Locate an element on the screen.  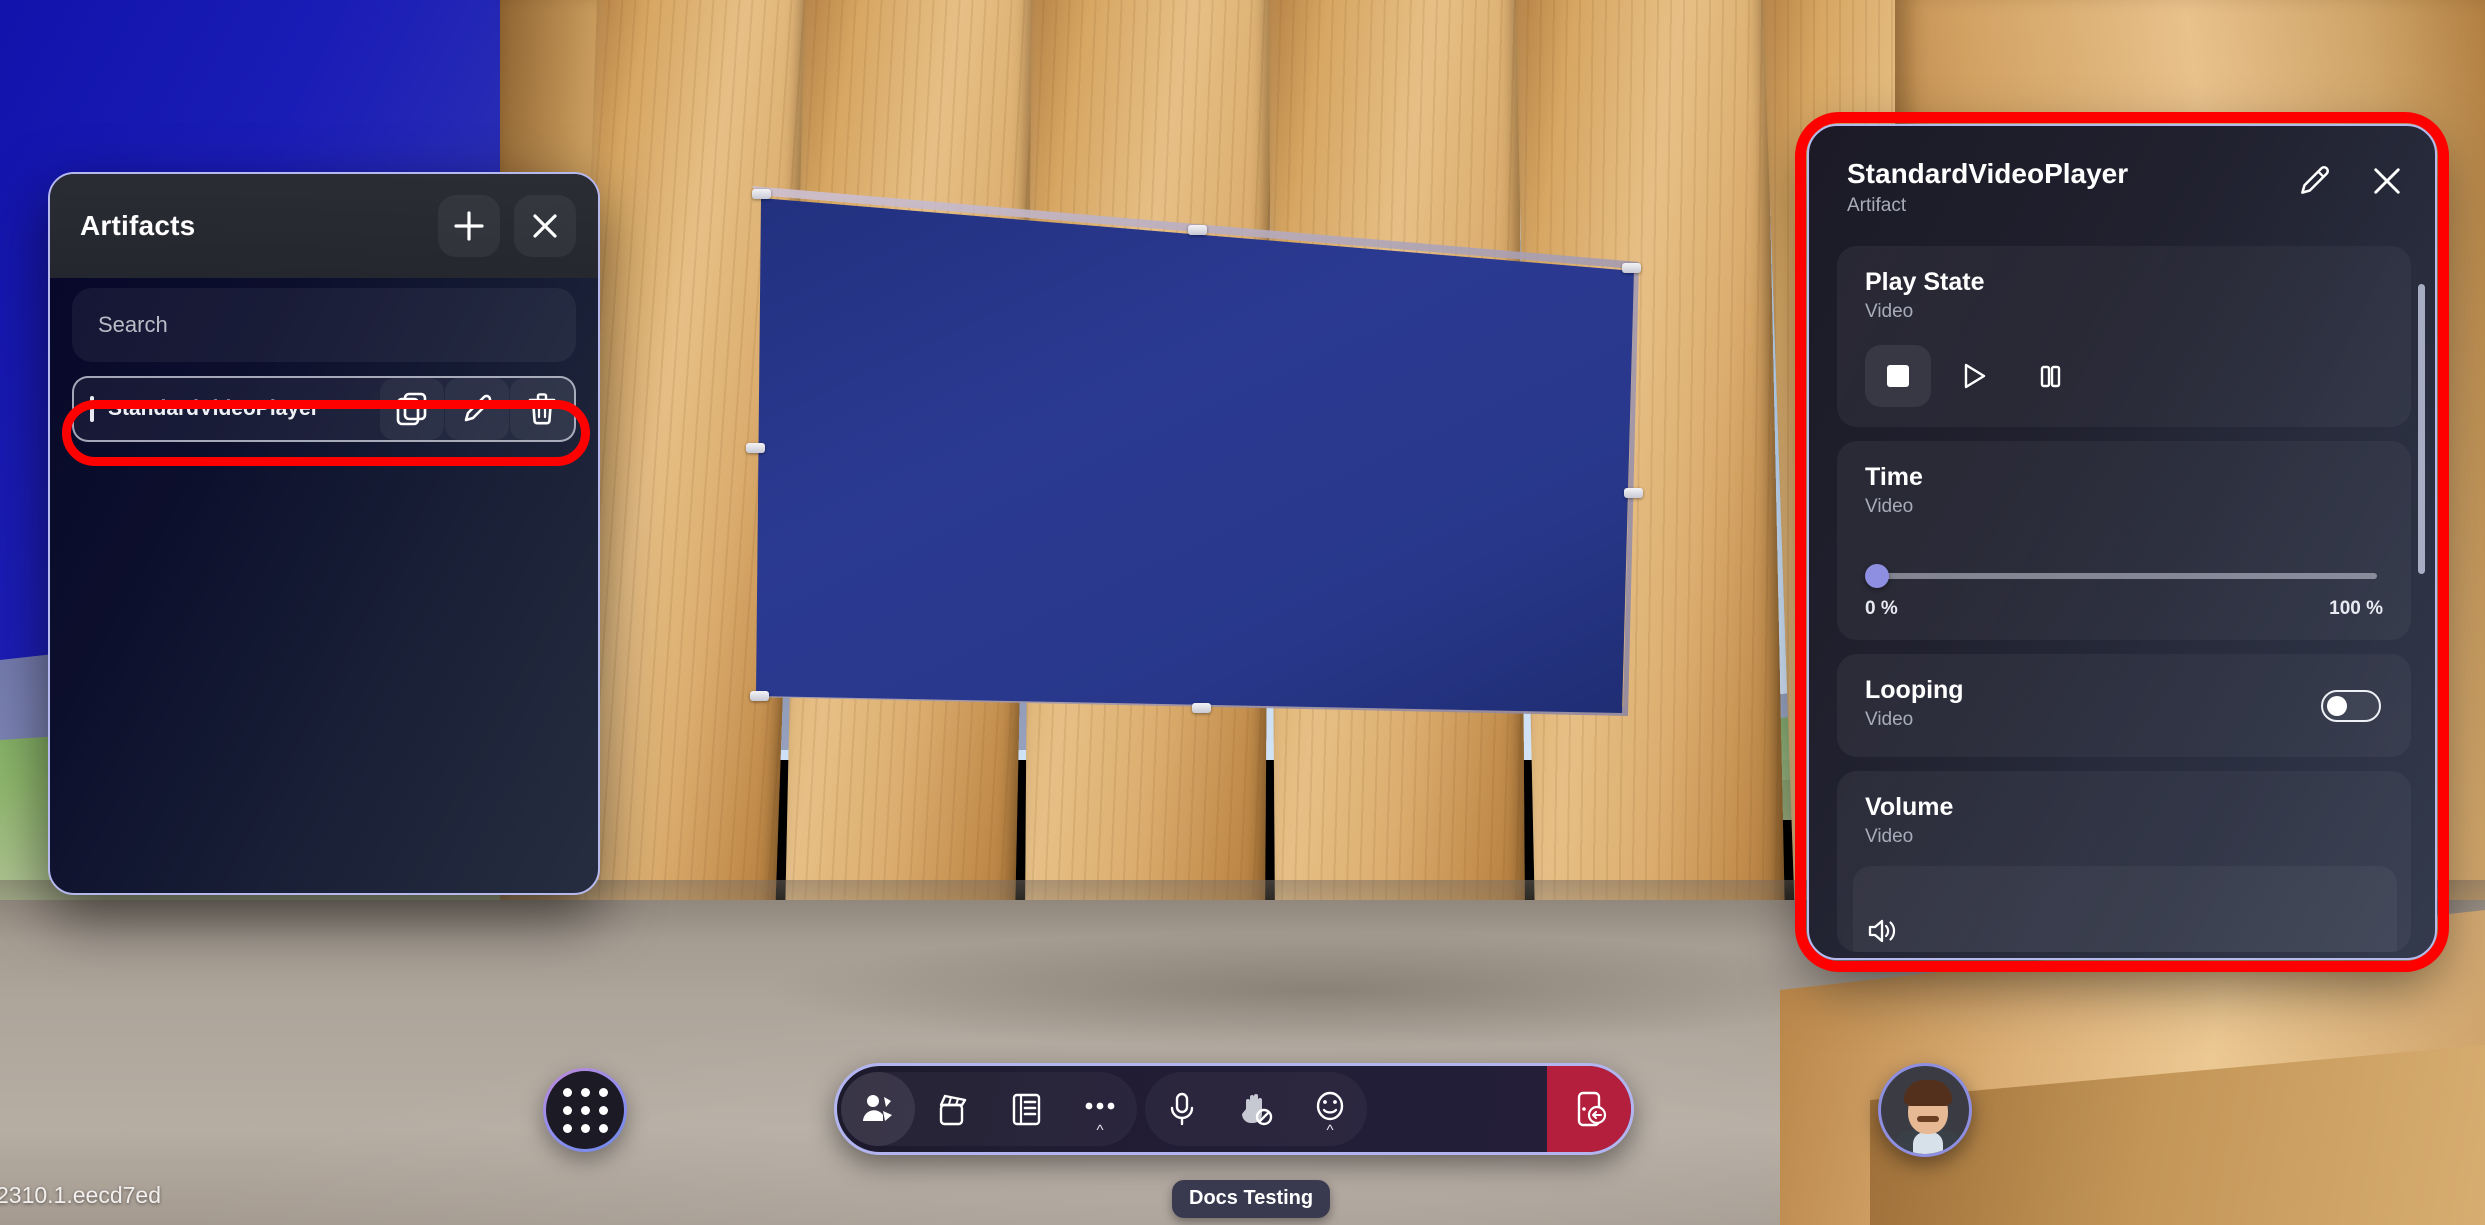
microphone-icon is located at coordinates (1182, 1109).